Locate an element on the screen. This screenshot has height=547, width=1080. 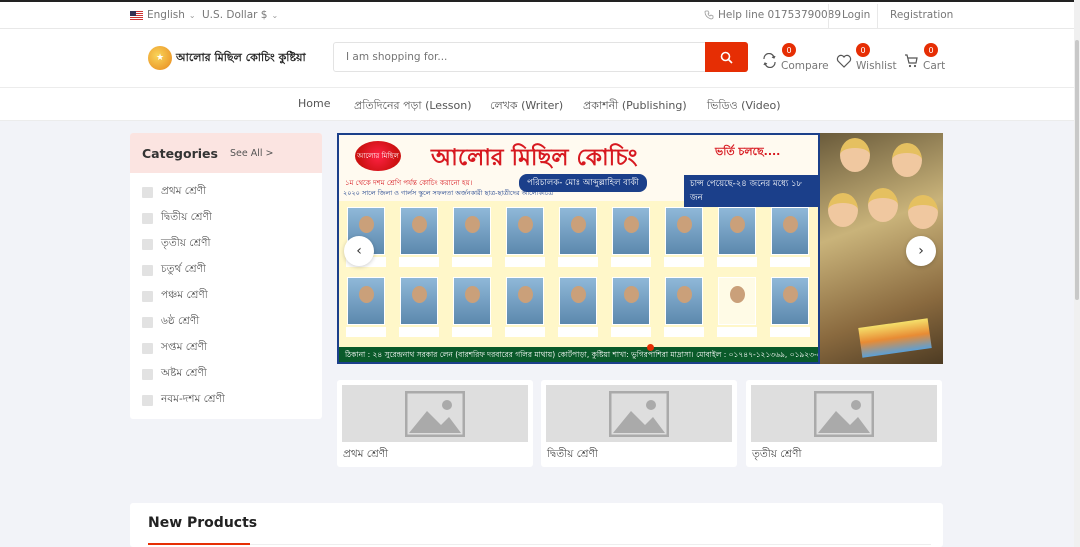
category-item: পঞ্চম শ্রেণী is located at coordinates (175, 296).